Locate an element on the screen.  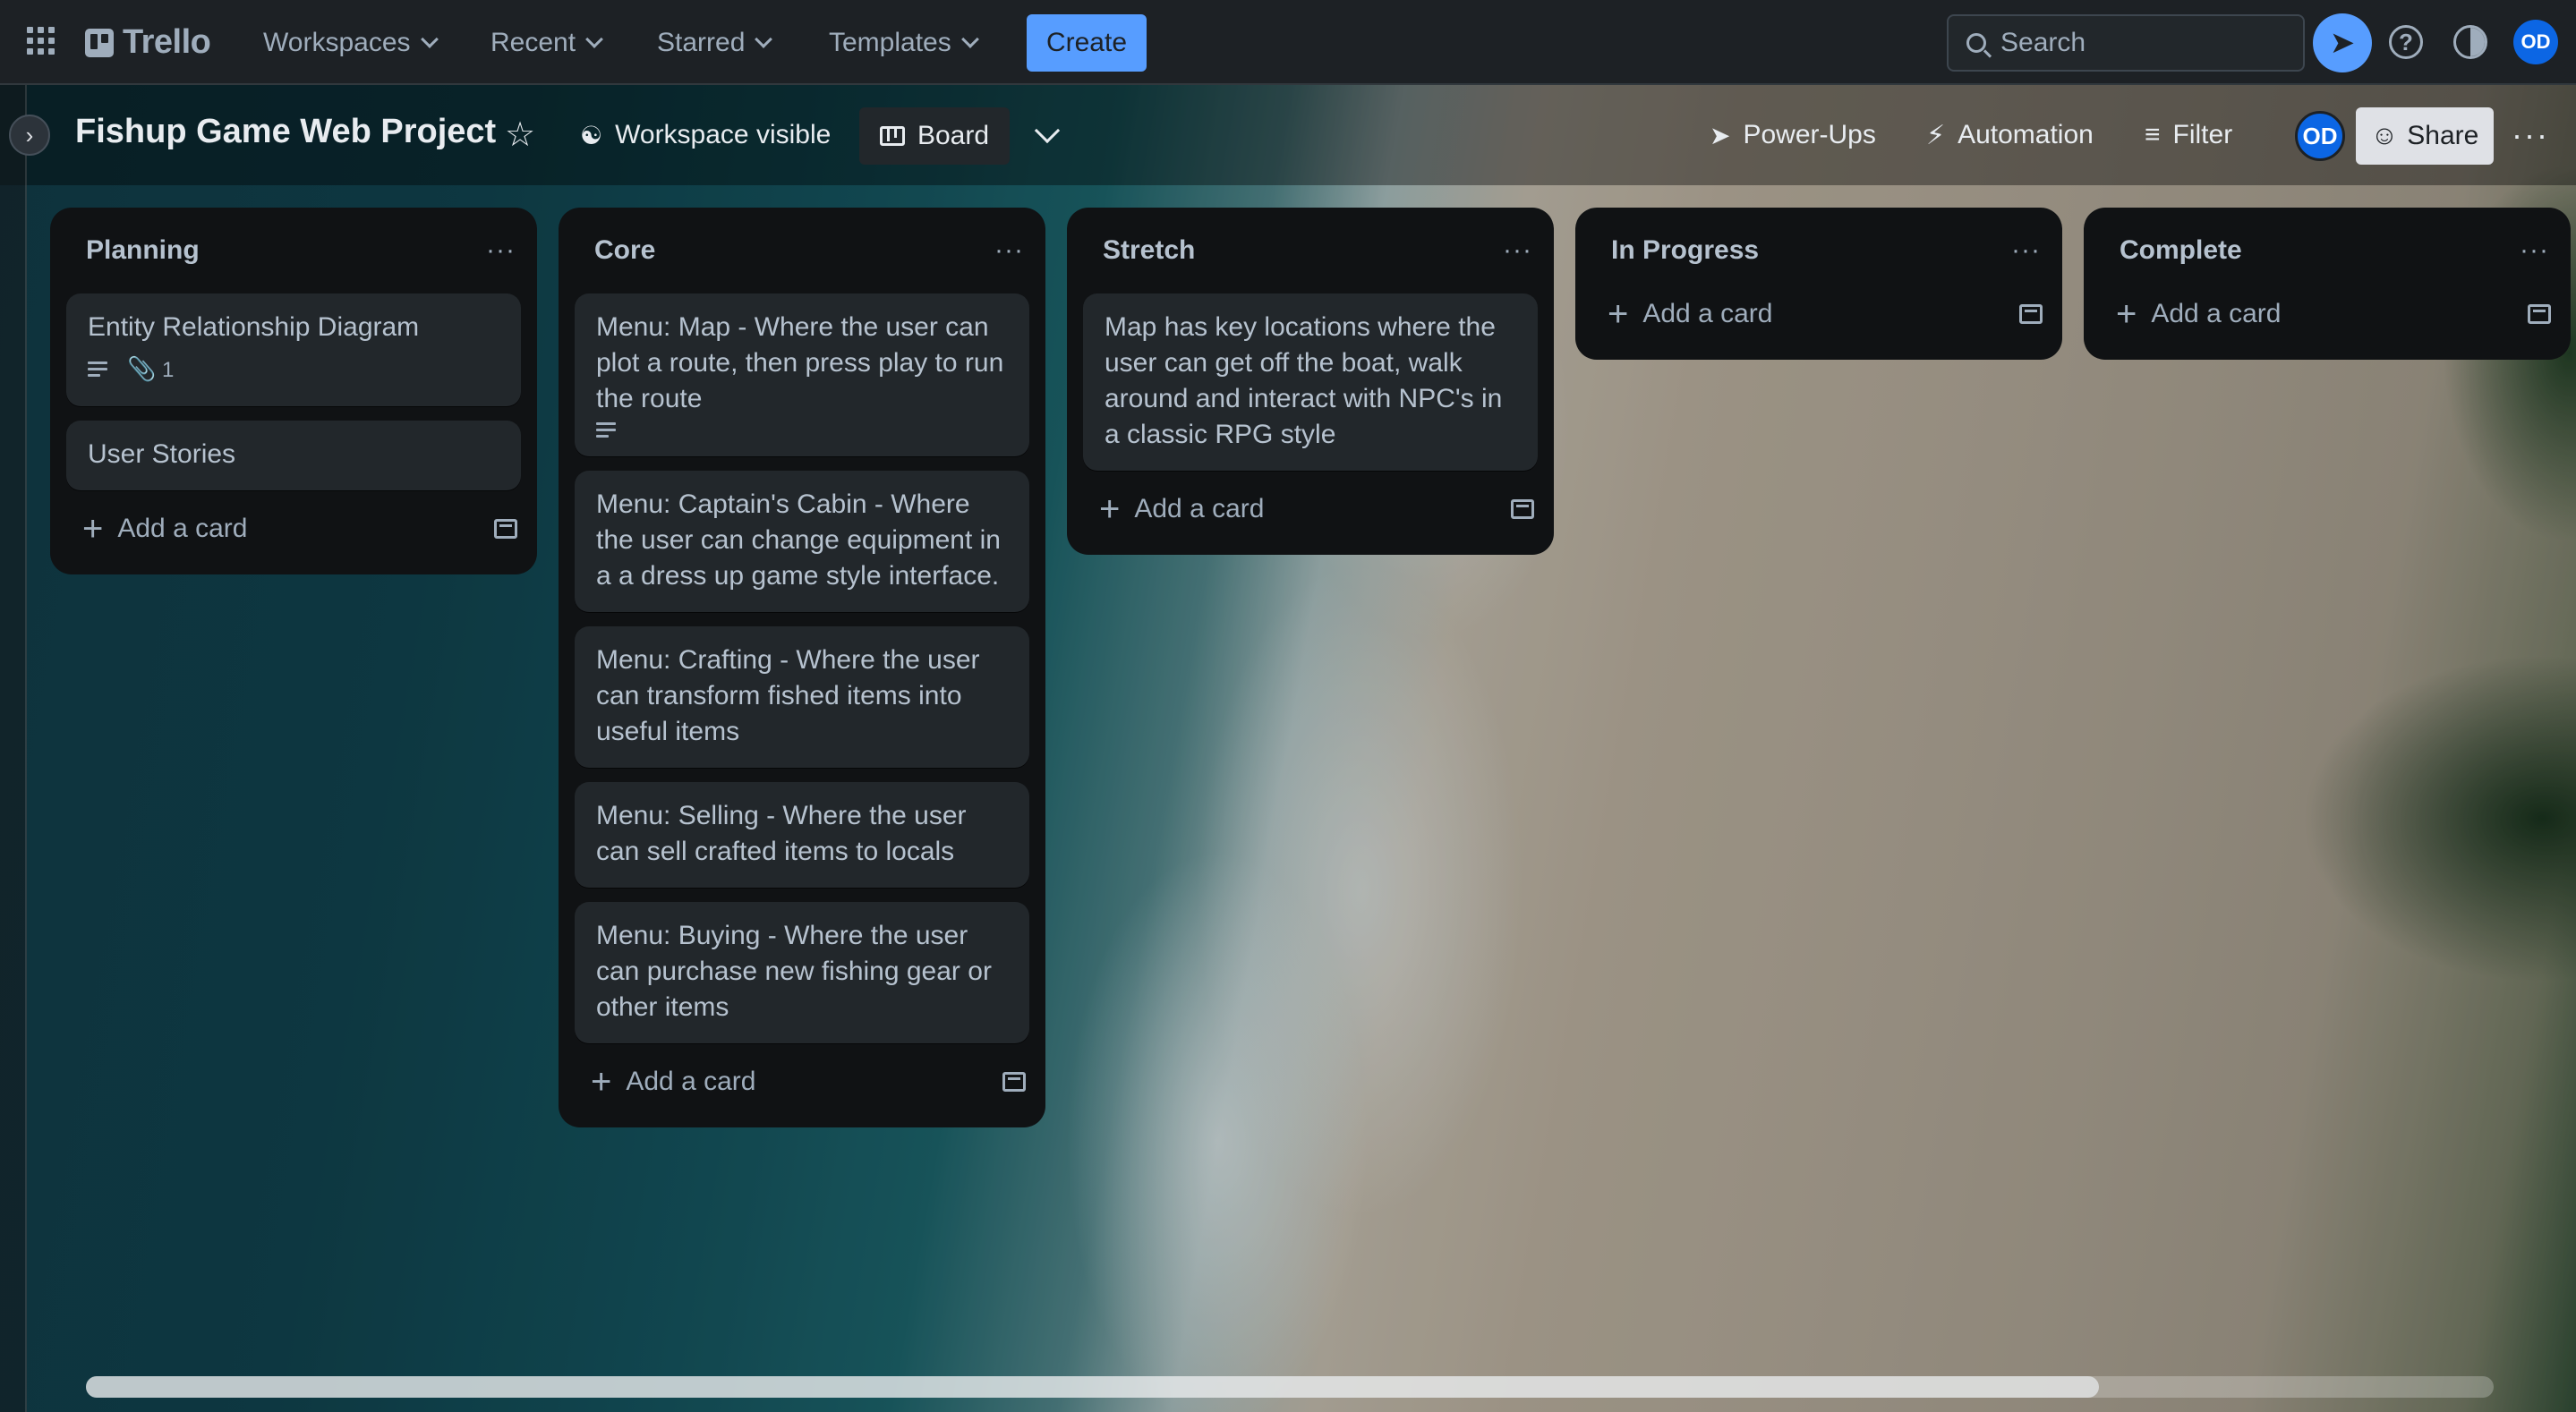
paperclip-icon: 📎 is located at coordinates (142, 369).